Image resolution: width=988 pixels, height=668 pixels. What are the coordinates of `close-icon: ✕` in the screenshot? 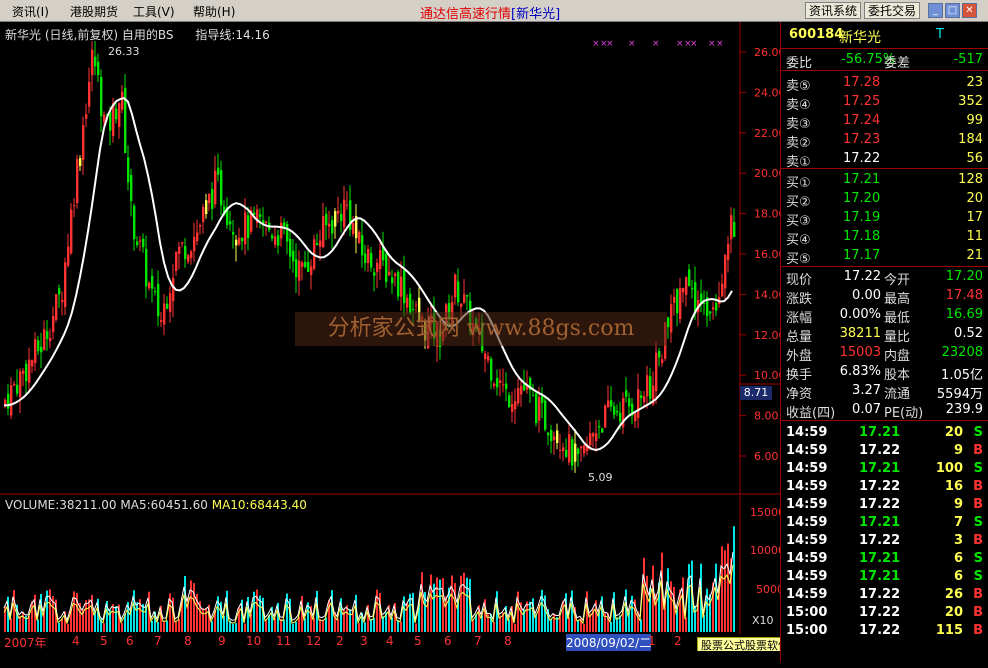 It's located at (969, 10).